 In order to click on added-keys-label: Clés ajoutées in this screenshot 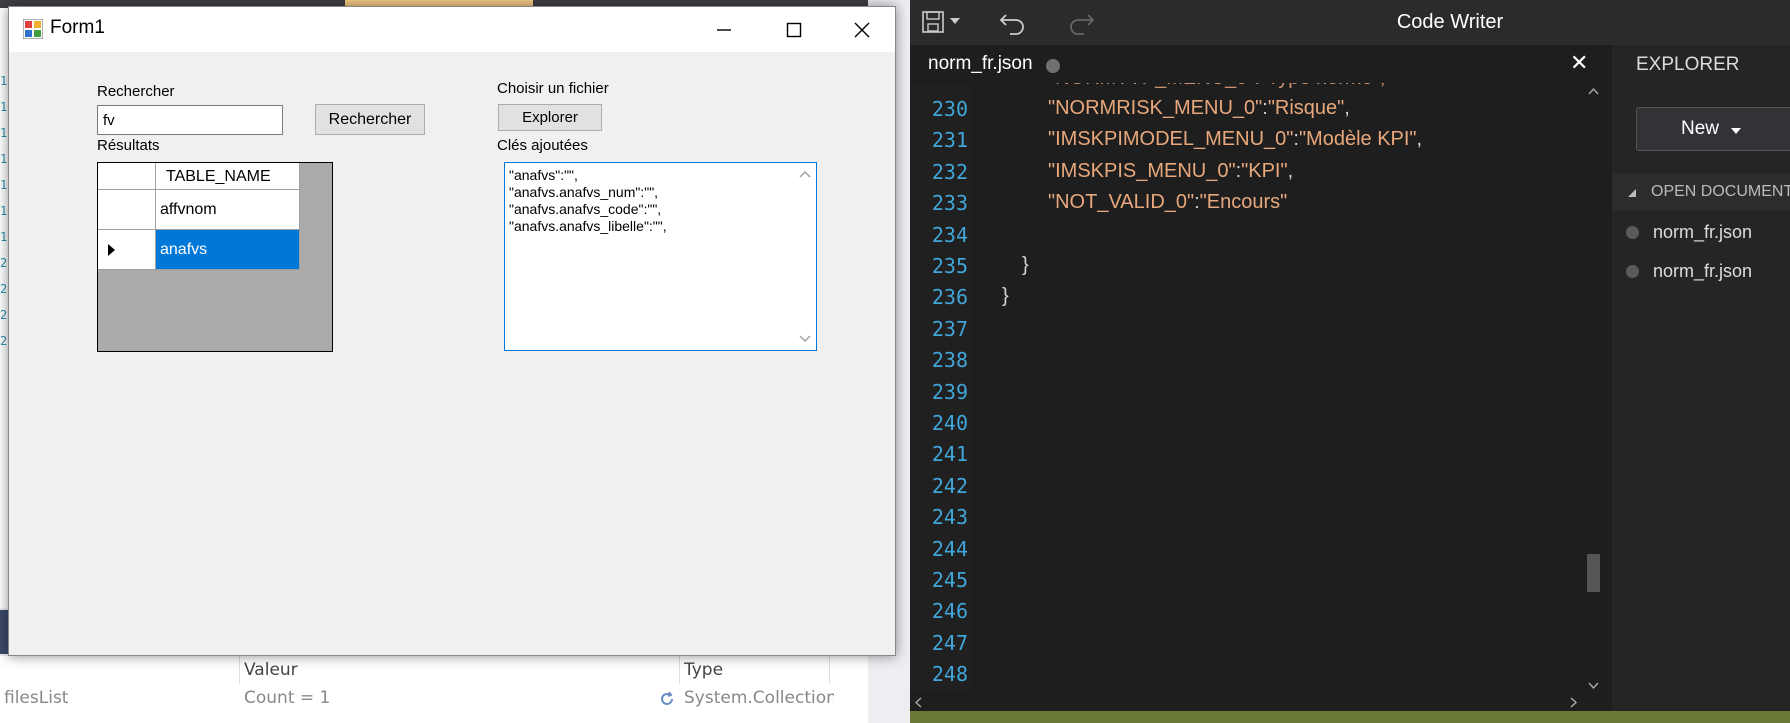, I will do `click(542, 145)`.